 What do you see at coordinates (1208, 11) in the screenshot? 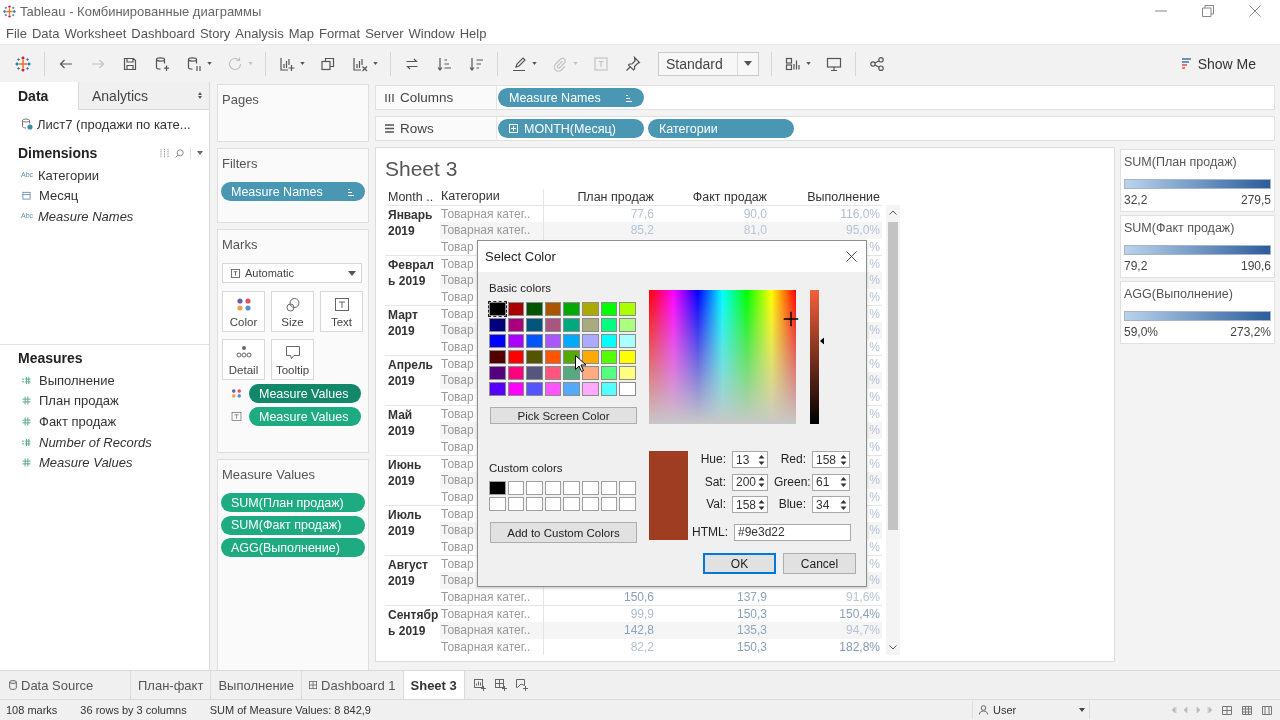
I see `restore-icon` at bounding box center [1208, 11].